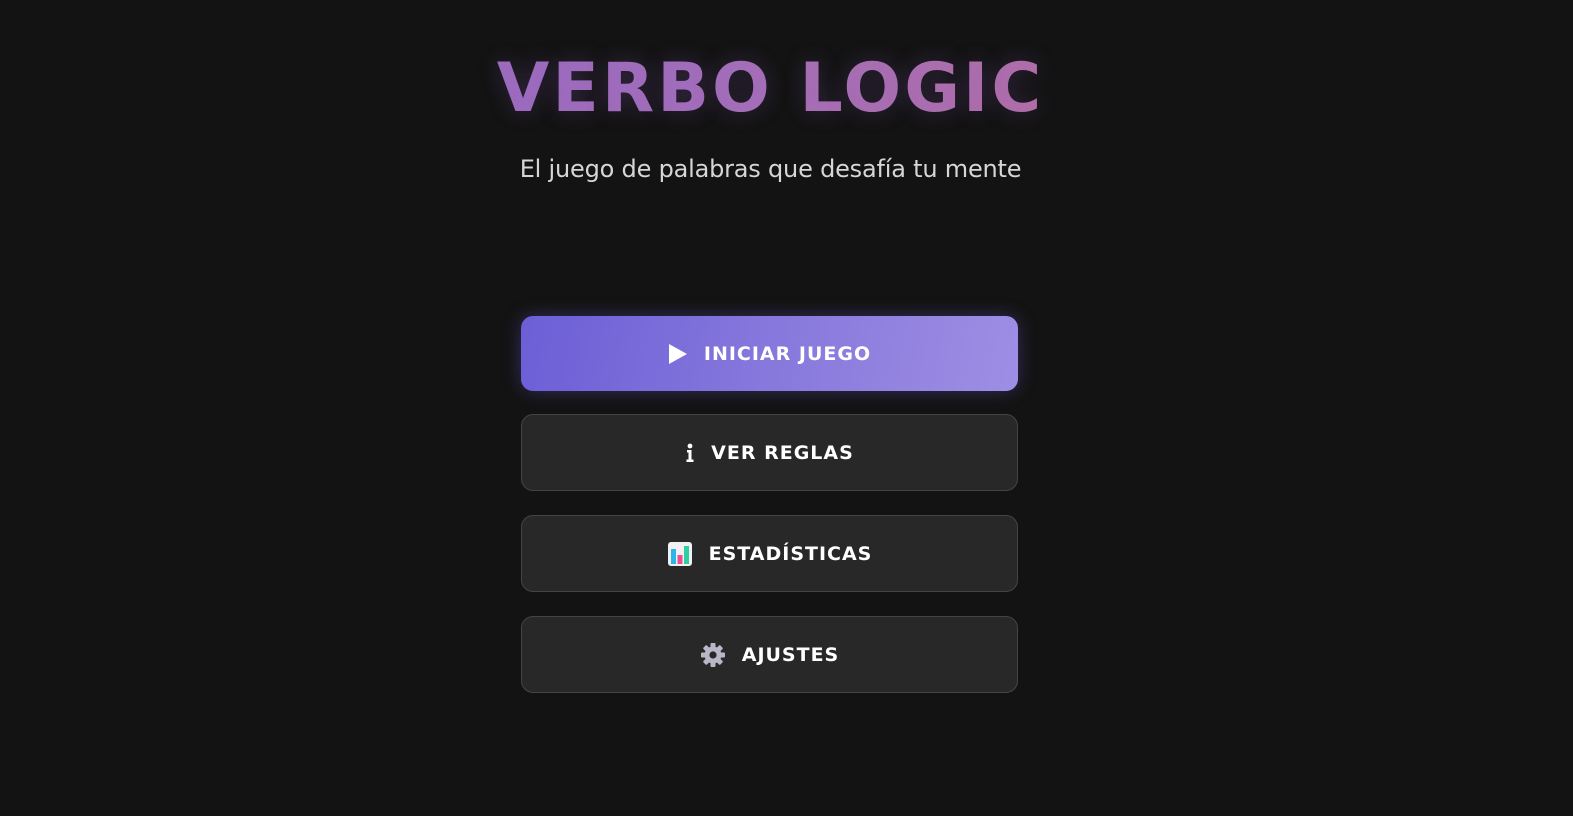 This screenshot has height=816, width=1573. Describe the element at coordinates (787, 353) in the screenshot. I see `start-game-label: INICIAR JUEGO` at that location.